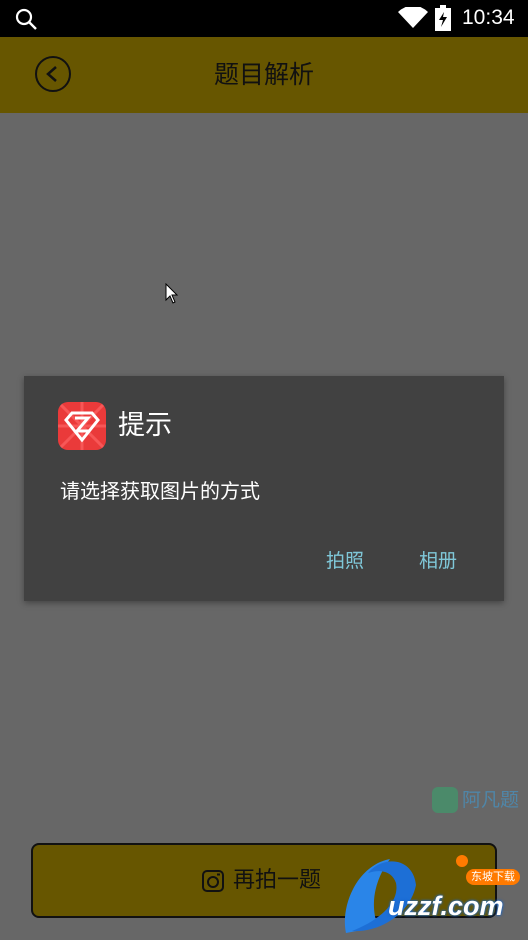 The height and width of the screenshot is (940, 528). Describe the element at coordinates (493, 877) in the screenshot. I see `logo-subtitle: 东坡下载` at that location.